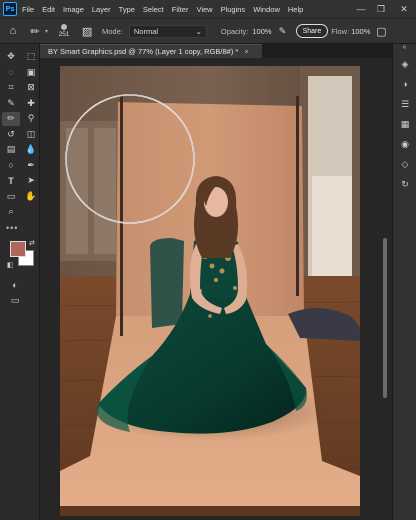 The image size is (416, 520). I want to click on paths-icon: ◇, so click(404, 164).